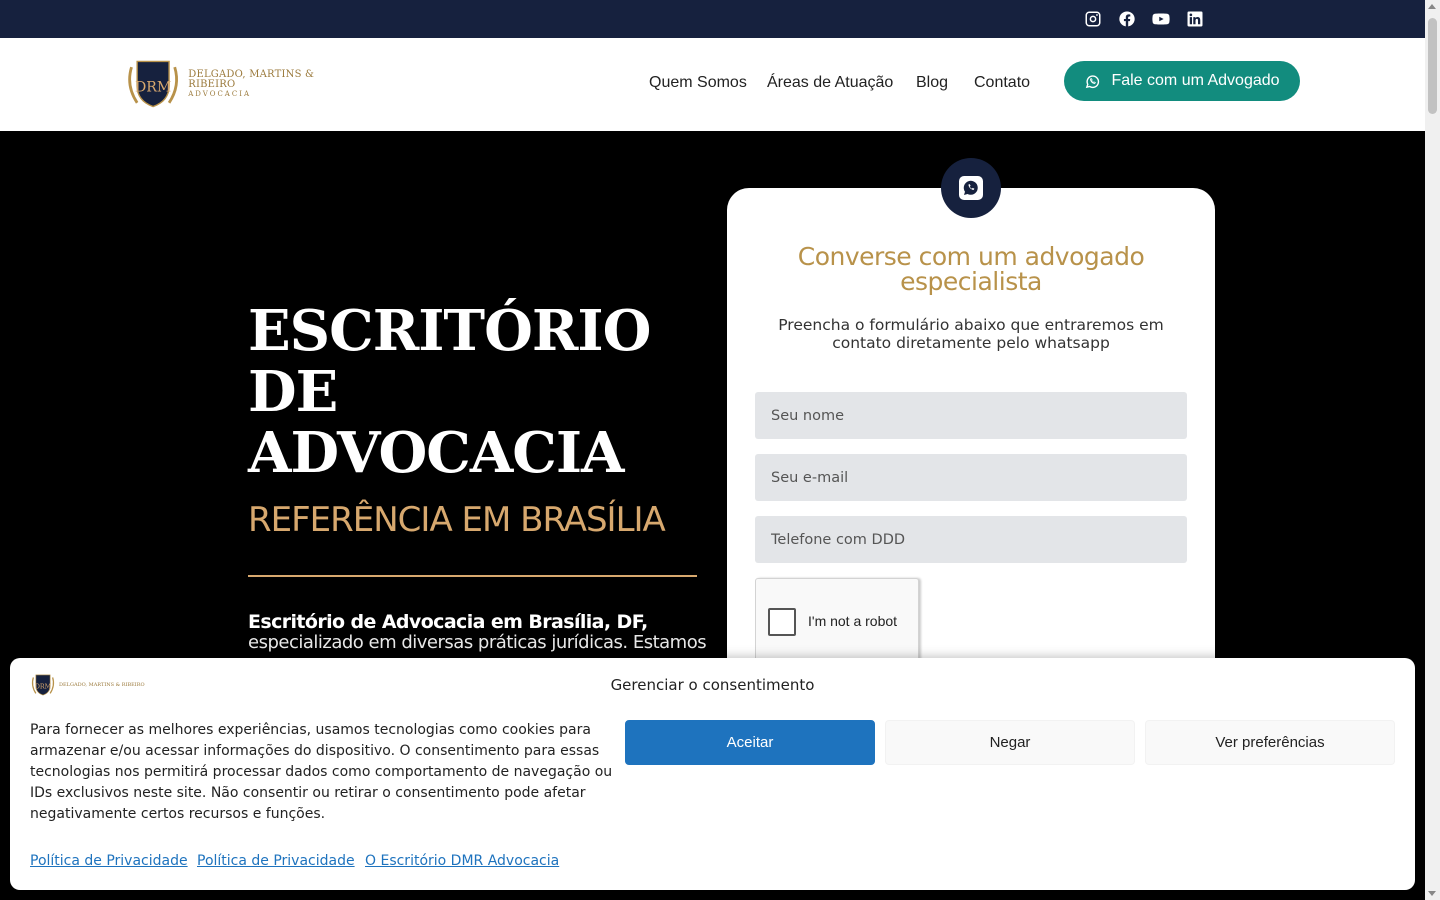 This screenshot has height=900, width=1440. I want to click on instagram-icon, so click(1093, 19).